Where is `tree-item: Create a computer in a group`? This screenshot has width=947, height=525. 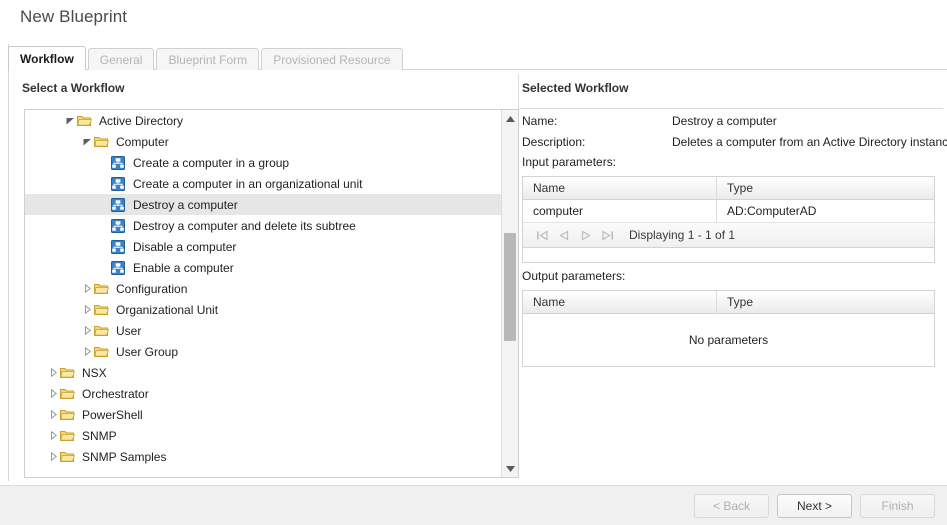
tree-item: Create a computer in a group is located at coordinates (264, 162).